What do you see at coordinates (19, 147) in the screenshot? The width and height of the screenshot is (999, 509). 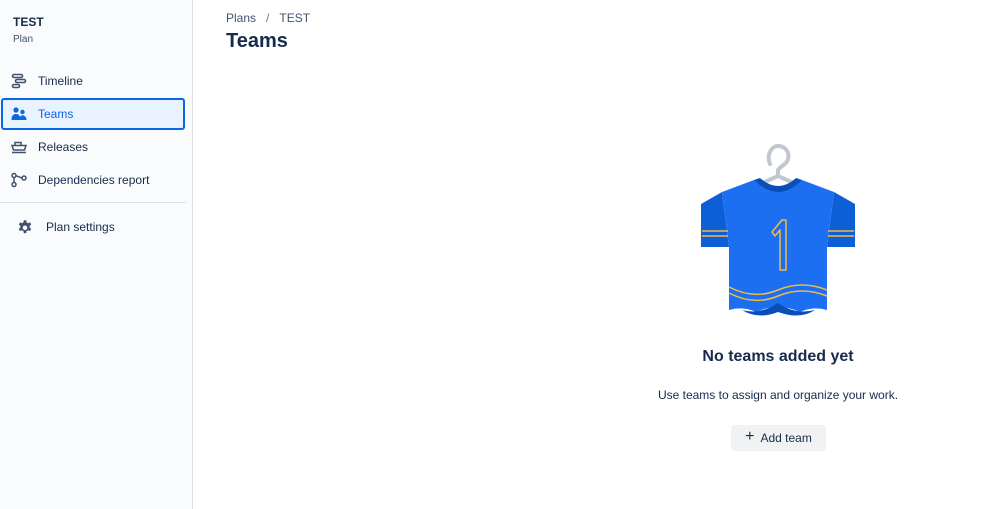 I see `releases-icon` at bounding box center [19, 147].